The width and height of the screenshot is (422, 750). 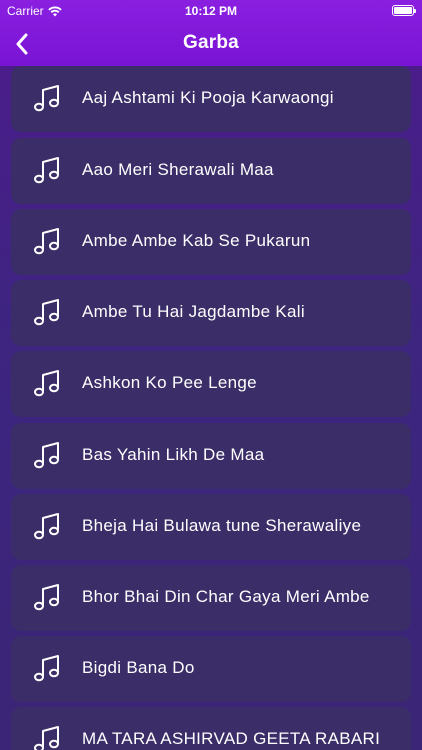 I want to click on song-title: Bigdi Bana Do, so click(x=138, y=667).